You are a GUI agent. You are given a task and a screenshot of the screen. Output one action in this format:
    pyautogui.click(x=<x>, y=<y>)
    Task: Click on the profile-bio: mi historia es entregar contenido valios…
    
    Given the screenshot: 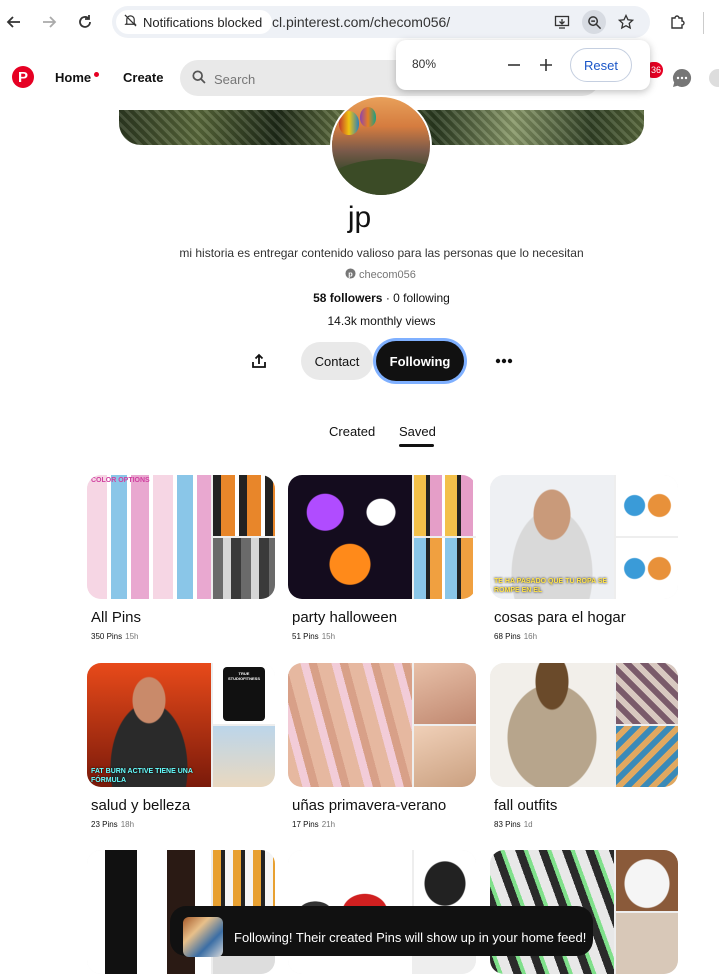 What is the action you would take?
    pyautogui.click(x=381, y=253)
    